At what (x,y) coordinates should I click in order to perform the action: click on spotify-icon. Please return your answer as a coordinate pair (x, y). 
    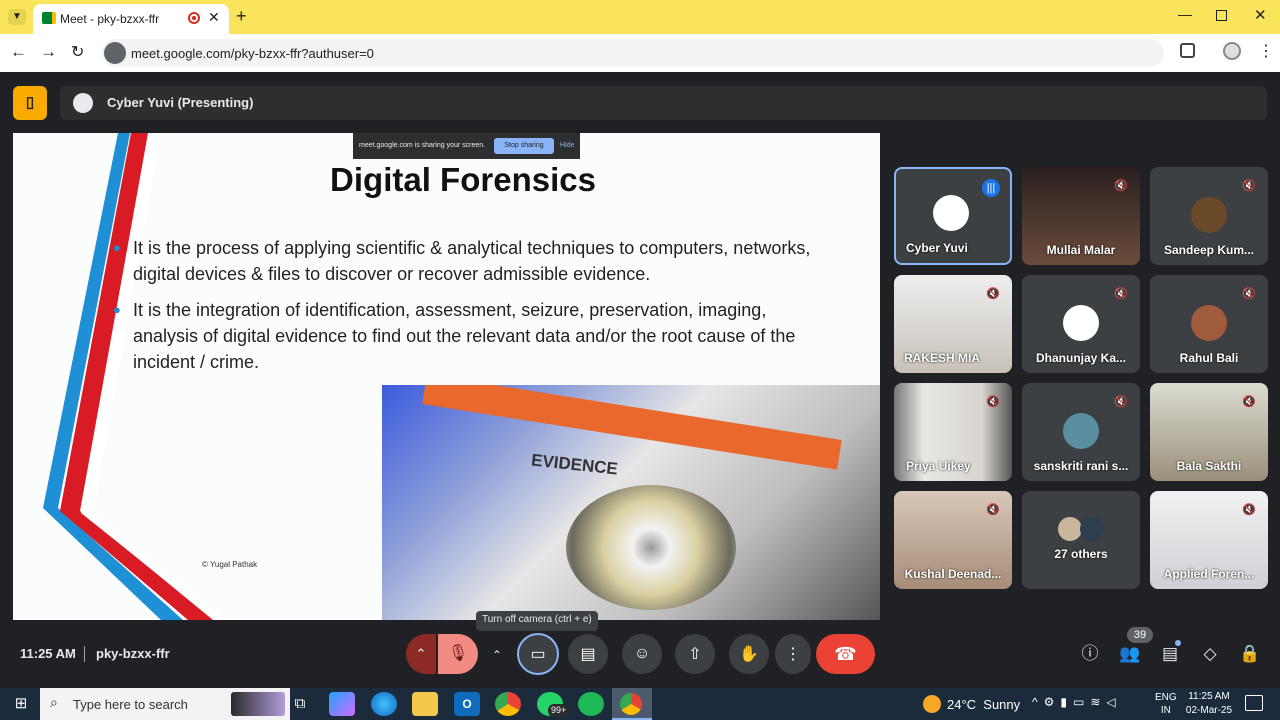
    Looking at the image, I should click on (591, 704).